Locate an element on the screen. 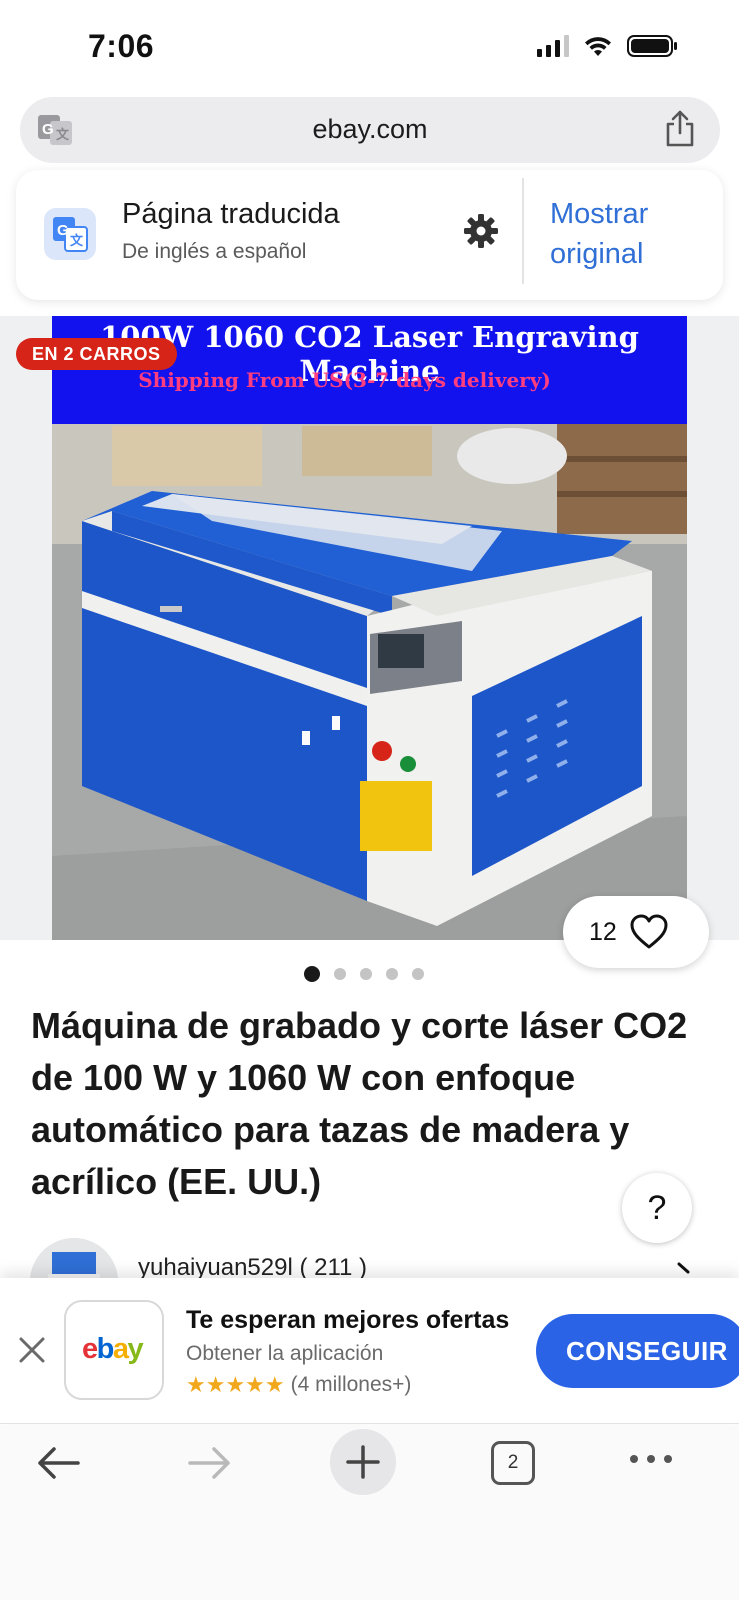 The image size is (739, 1600). more-icon is located at coordinates (651, 1459).